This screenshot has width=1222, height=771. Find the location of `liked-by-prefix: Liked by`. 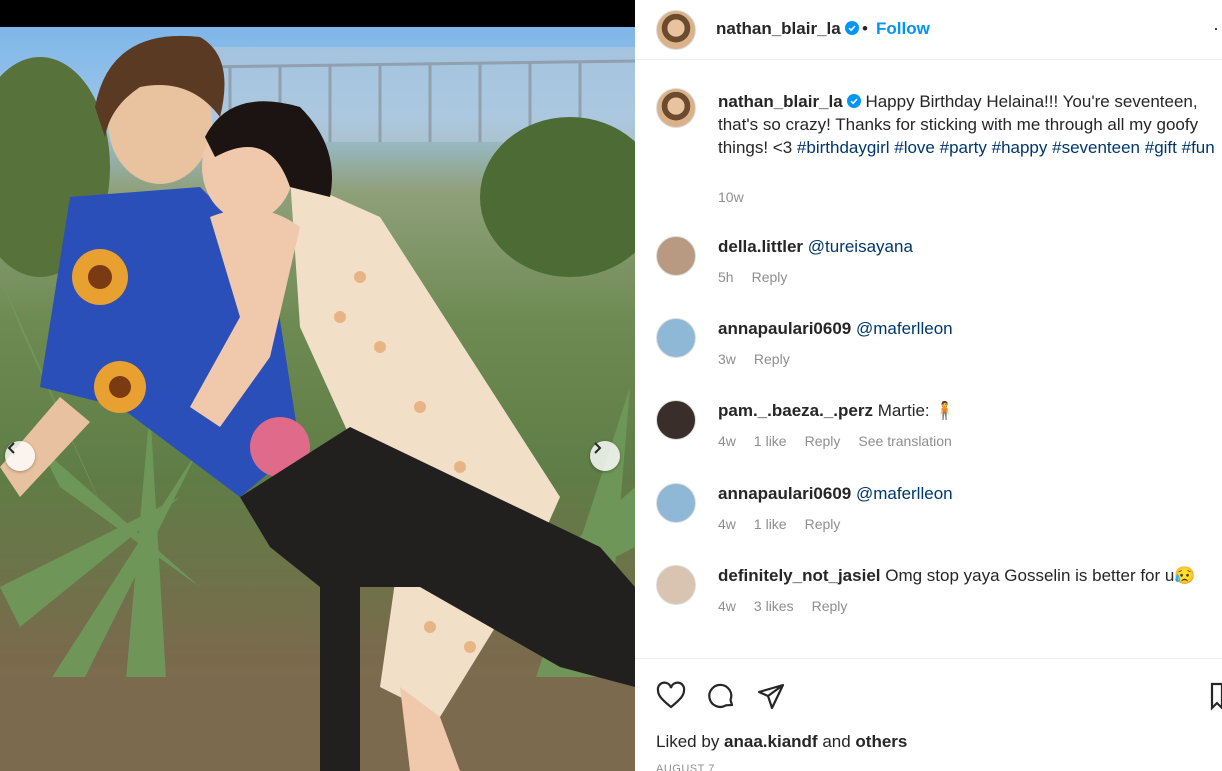

liked-by-prefix: Liked by is located at coordinates (690, 741).